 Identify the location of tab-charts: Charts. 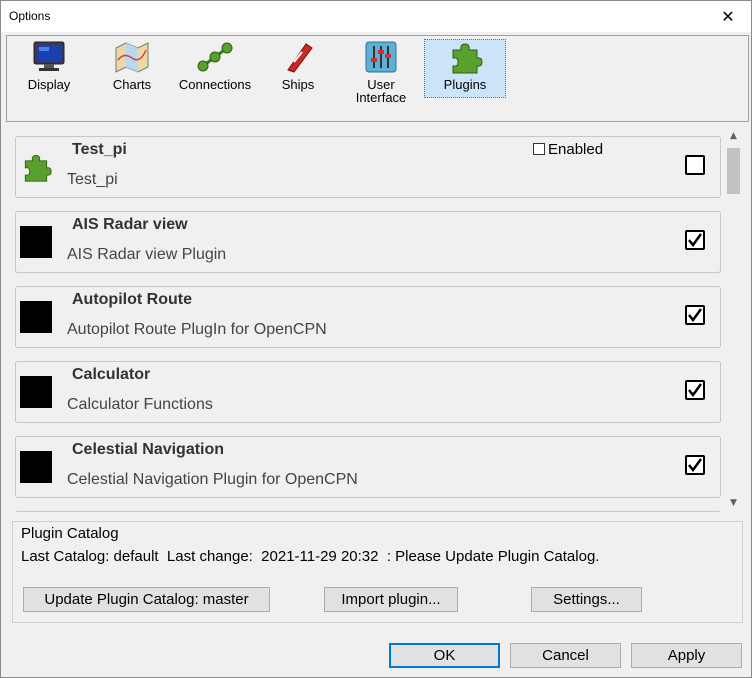
(132, 69).